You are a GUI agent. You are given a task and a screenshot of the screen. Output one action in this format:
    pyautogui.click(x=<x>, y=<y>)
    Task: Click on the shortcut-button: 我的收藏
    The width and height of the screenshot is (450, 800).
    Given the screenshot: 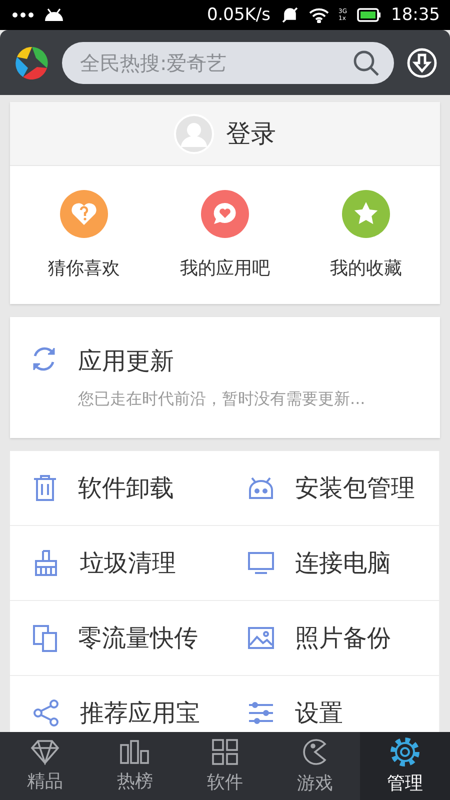 What is the action you would take?
    pyautogui.click(x=366, y=235)
    